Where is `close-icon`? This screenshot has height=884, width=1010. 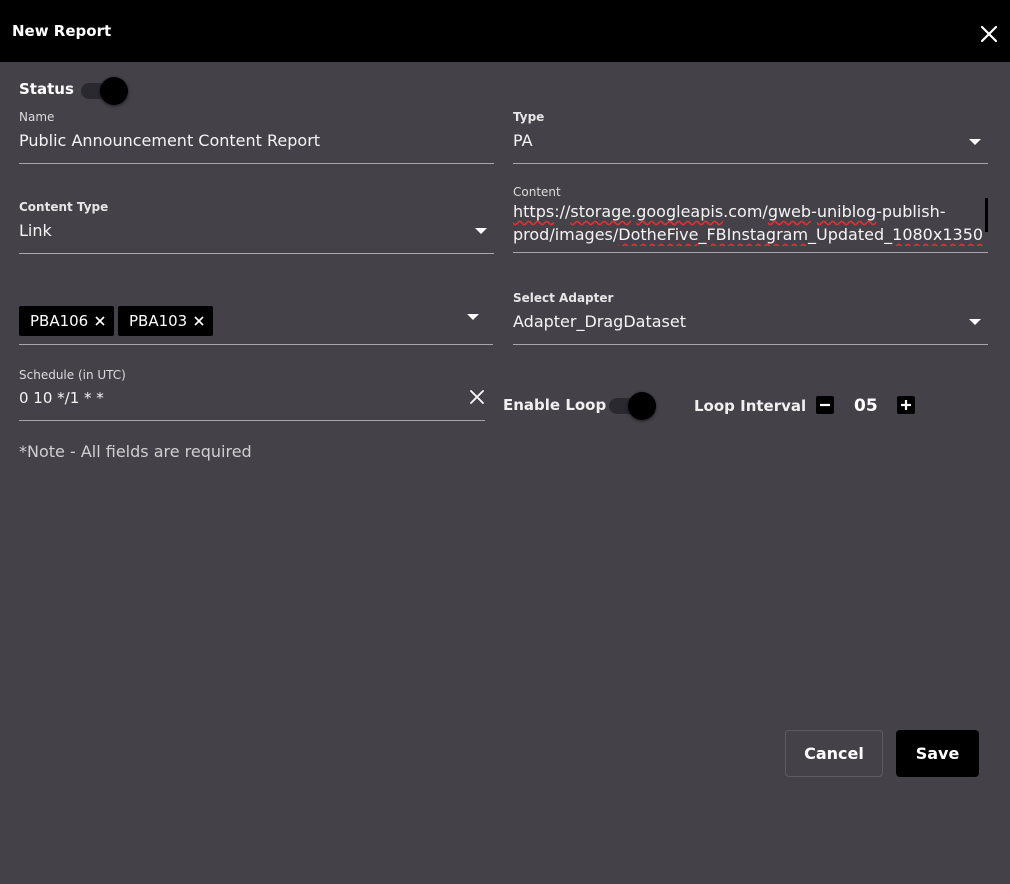 close-icon is located at coordinates (989, 34).